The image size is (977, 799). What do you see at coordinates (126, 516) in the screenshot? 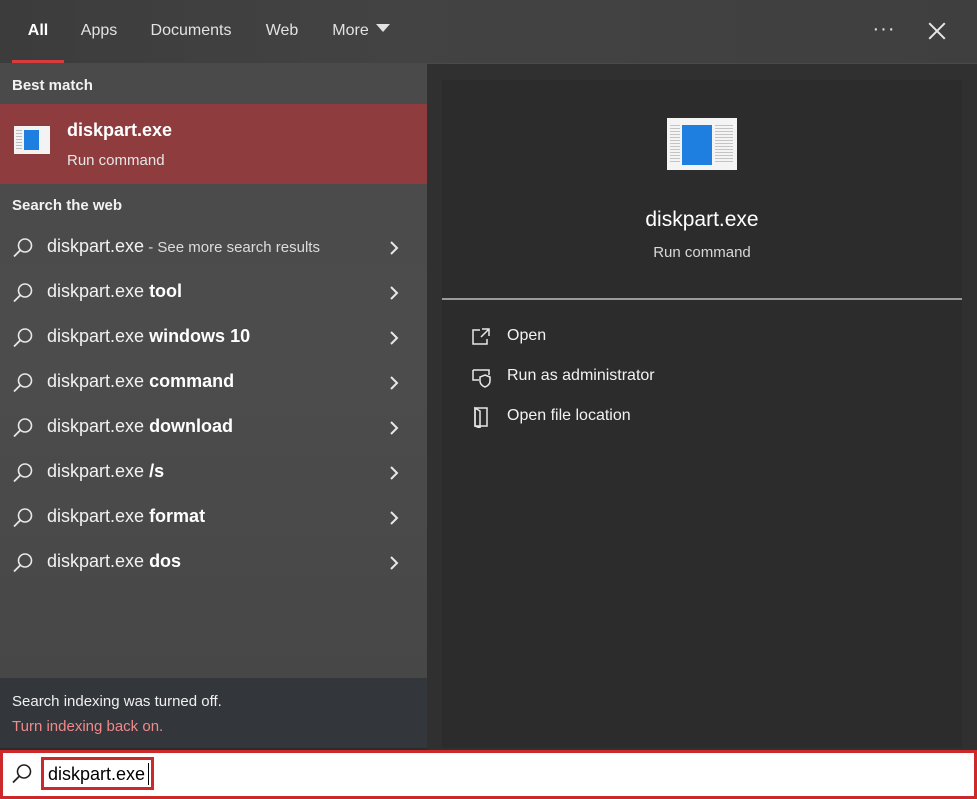
I see `web-result-text: diskpart.exe format` at bounding box center [126, 516].